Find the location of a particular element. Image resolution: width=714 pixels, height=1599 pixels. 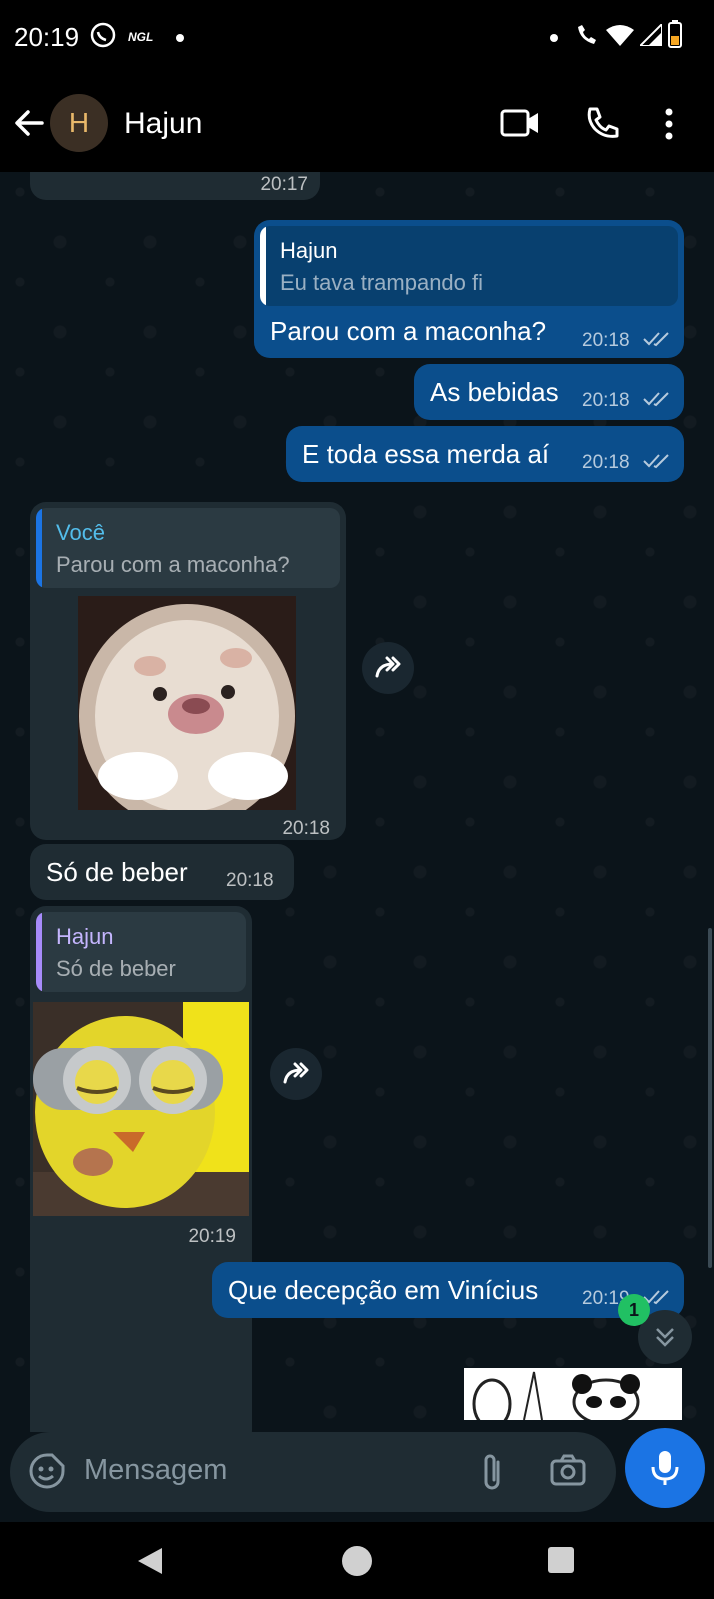

message-text: Só de beber is located at coordinates (117, 872).